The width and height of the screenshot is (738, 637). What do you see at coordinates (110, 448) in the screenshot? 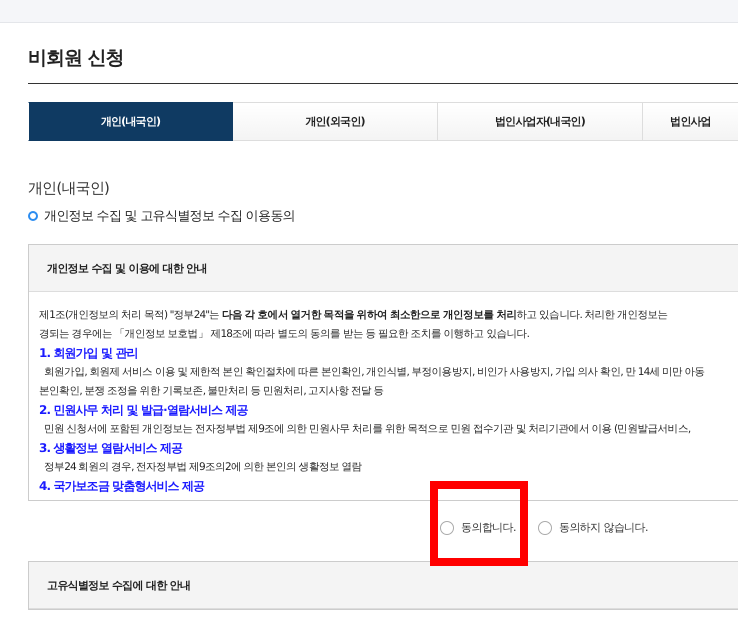
I see `clause-heading: 3. 생활정보 열람서비스 제공` at bounding box center [110, 448].